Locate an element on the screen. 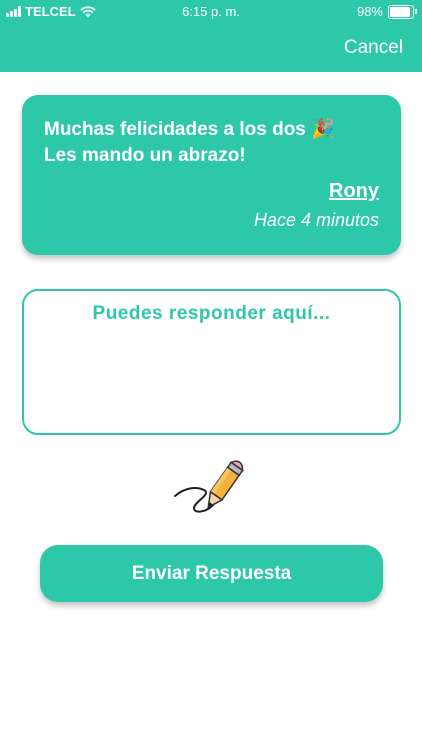  cancel-button: Cancel is located at coordinates (373, 48).